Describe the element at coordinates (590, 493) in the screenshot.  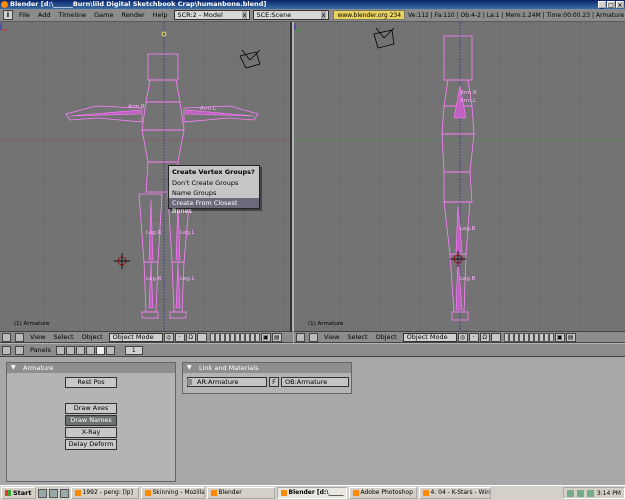
I see `tray-app-icon` at that location.